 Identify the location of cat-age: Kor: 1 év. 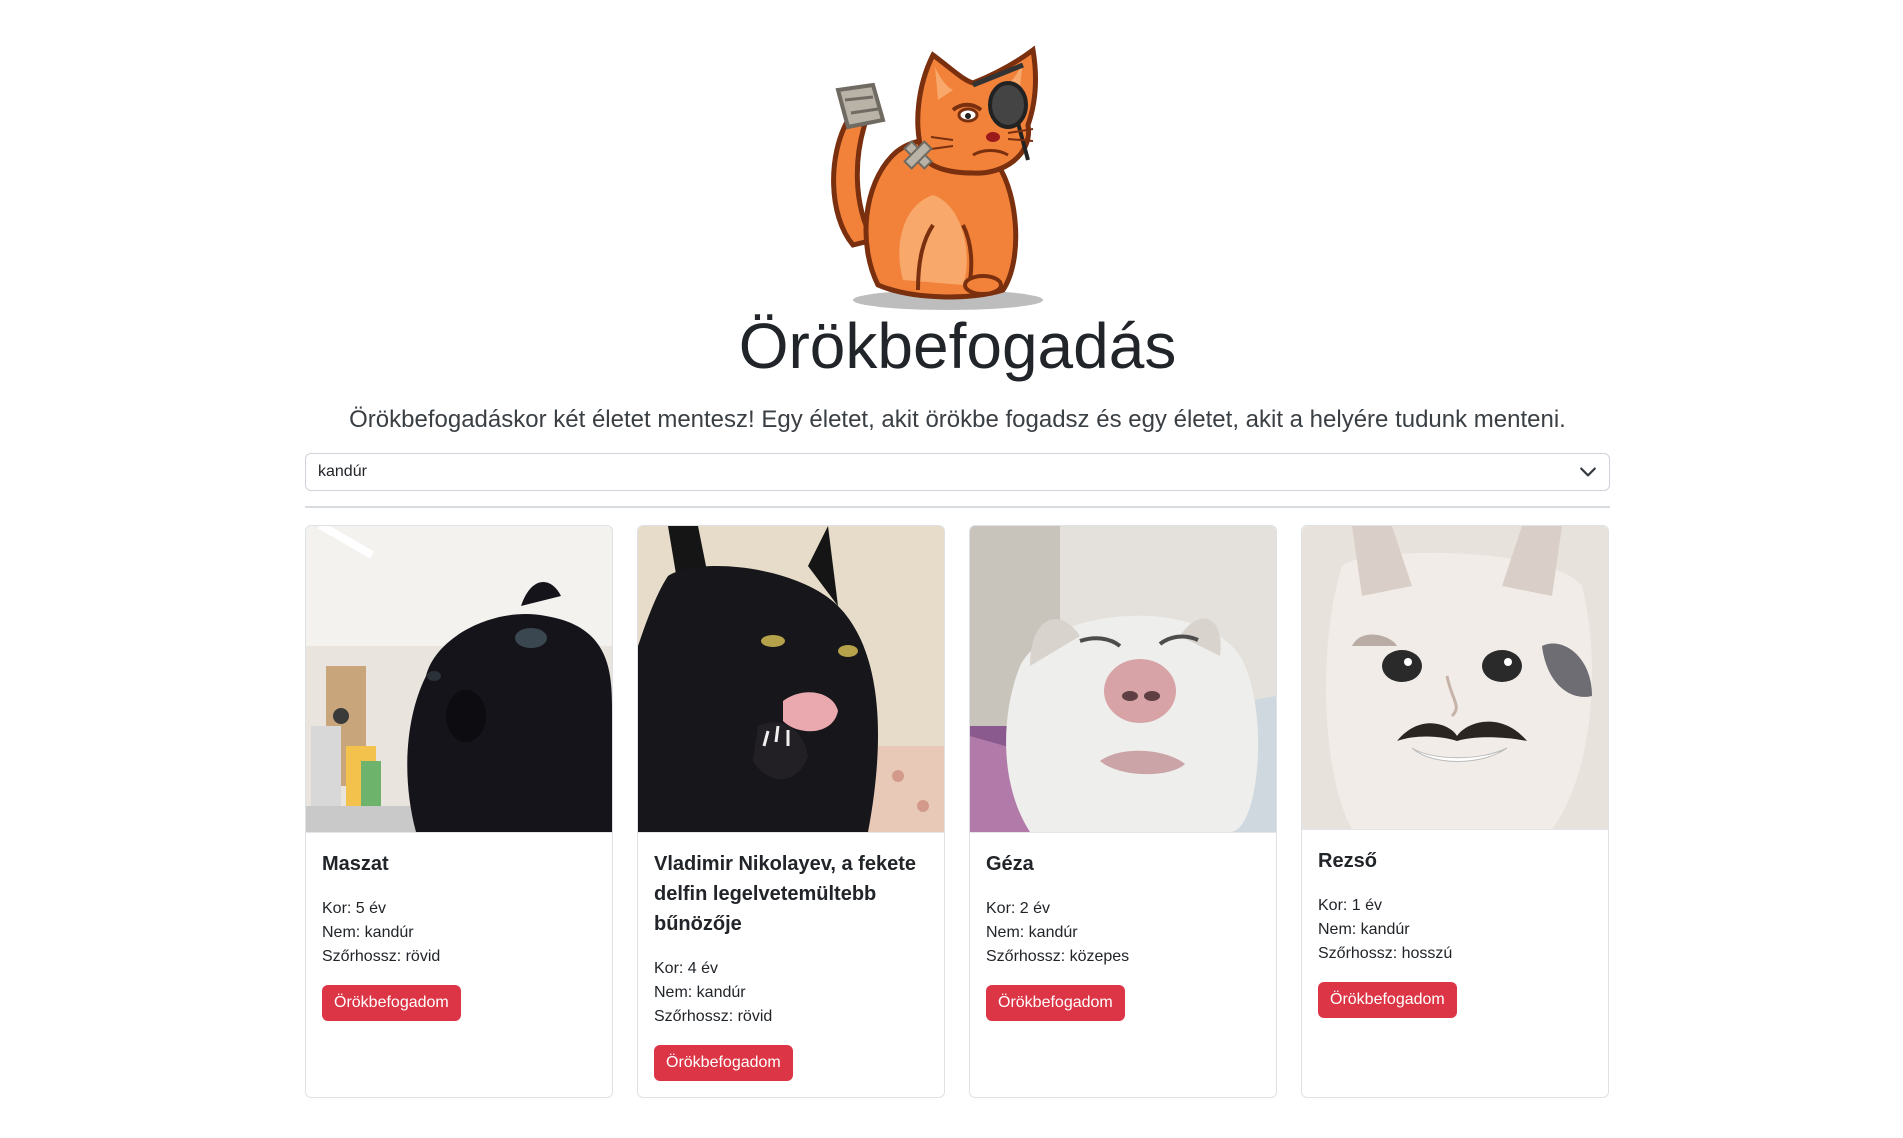
(1350, 905).